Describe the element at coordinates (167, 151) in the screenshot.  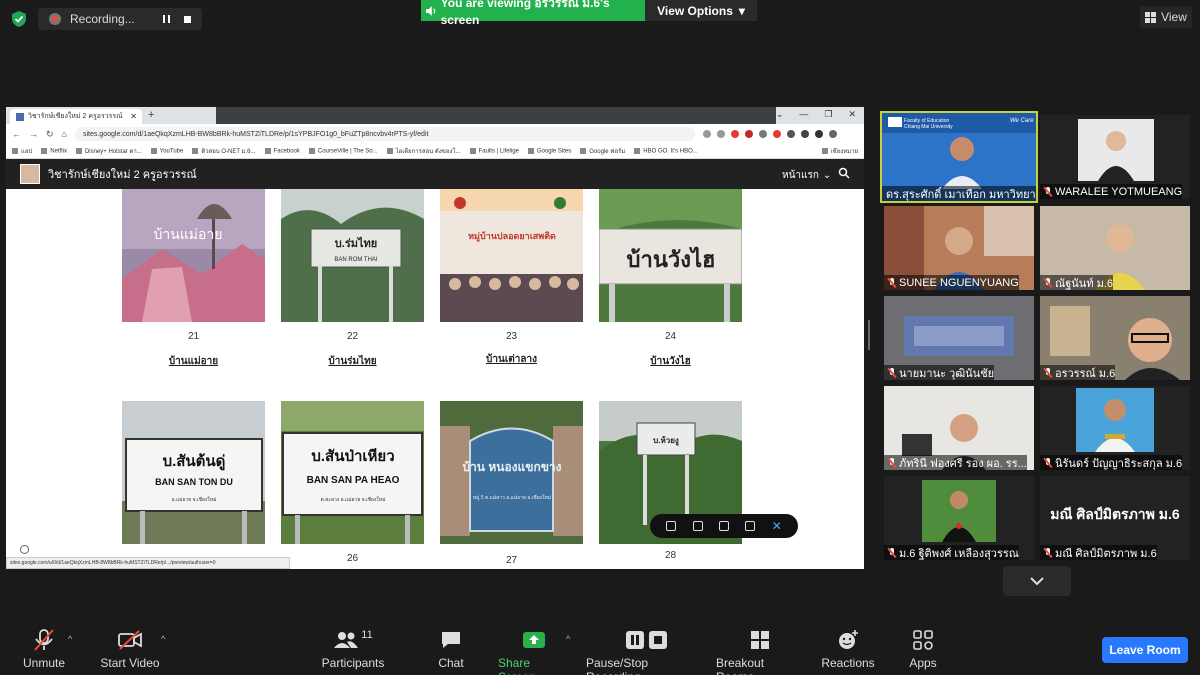
I see `bookmark-item: YouTube` at that location.